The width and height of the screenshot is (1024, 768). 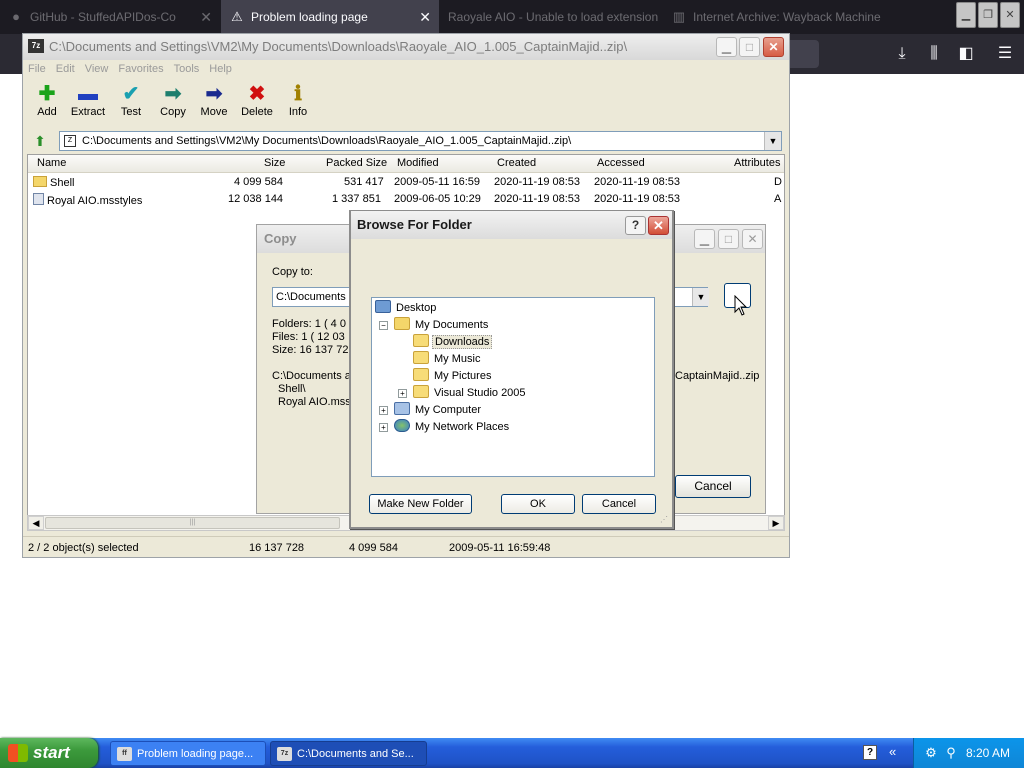 What do you see at coordinates (802, 54) in the screenshot?
I see `url-bar` at bounding box center [802, 54].